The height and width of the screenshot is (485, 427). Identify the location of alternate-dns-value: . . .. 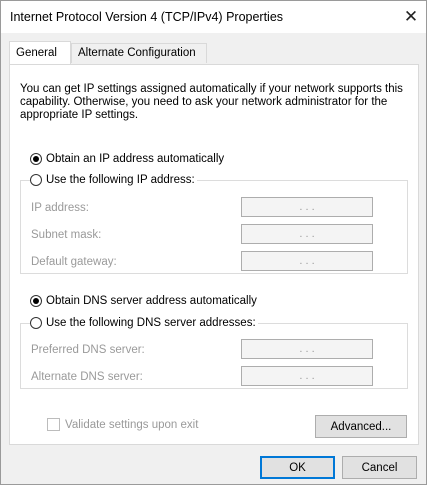
(307, 376).